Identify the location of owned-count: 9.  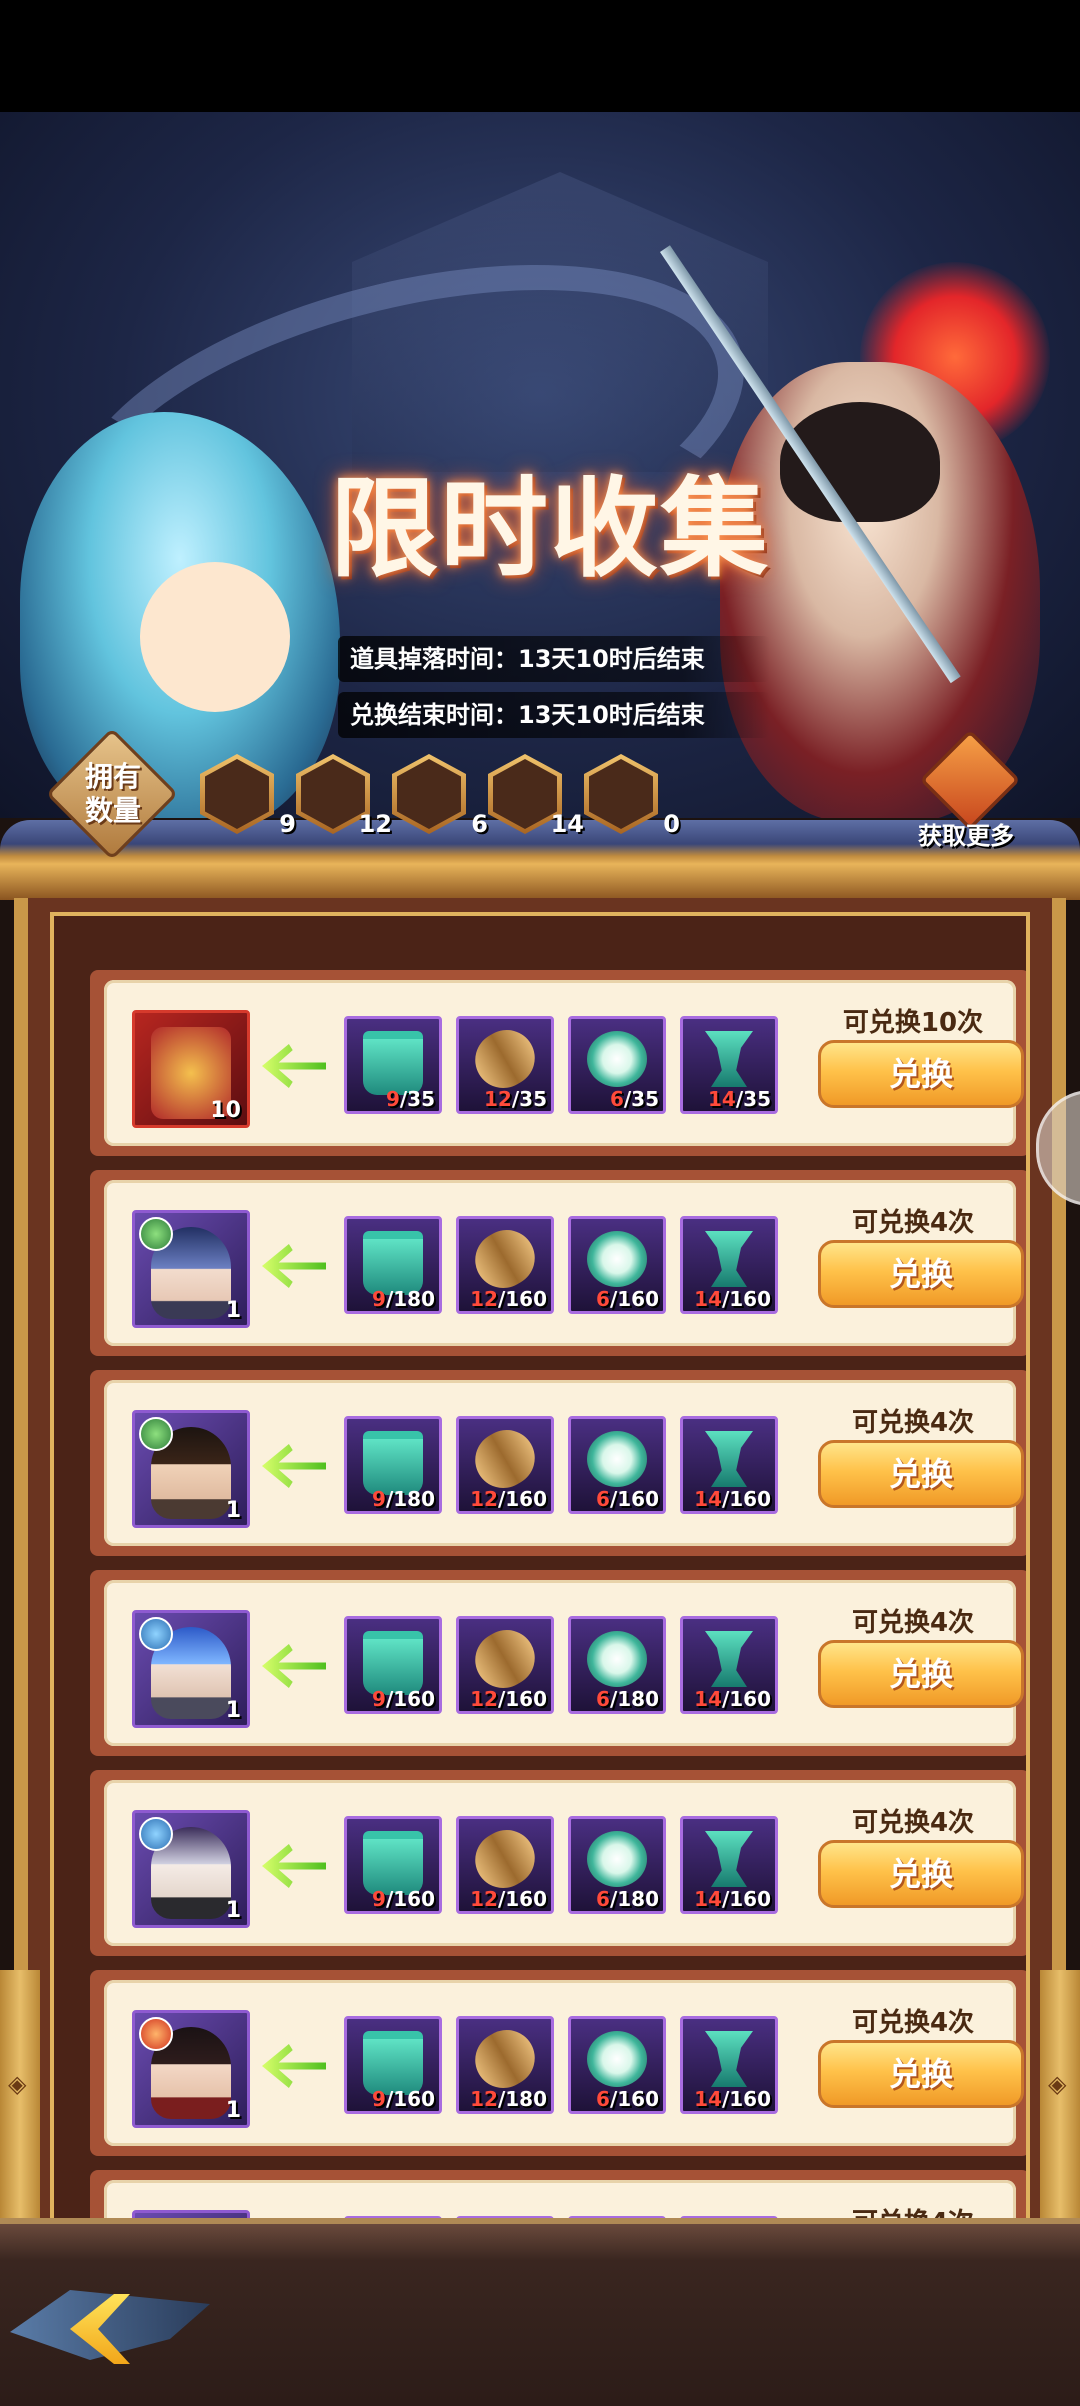
(287, 824).